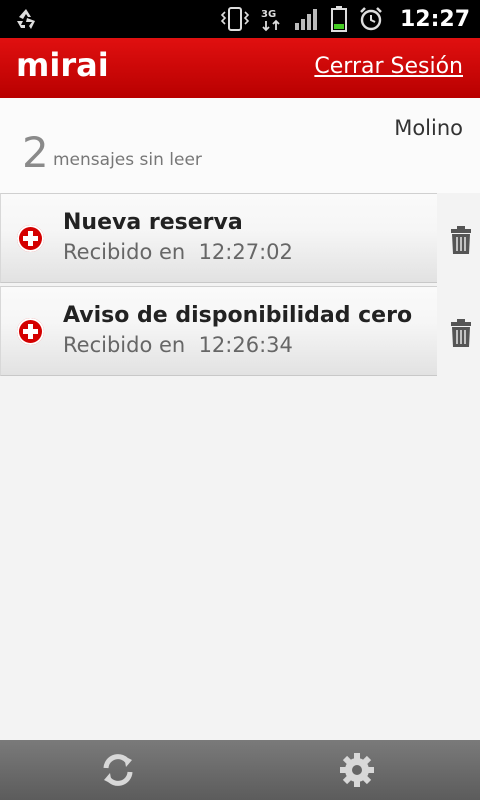 Image resolution: width=480 pixels, height=800 pixels. What do you see at coordinates (118, 770) in the screenshot?
I see `refresh-icon` at bounding box center [118, 770].